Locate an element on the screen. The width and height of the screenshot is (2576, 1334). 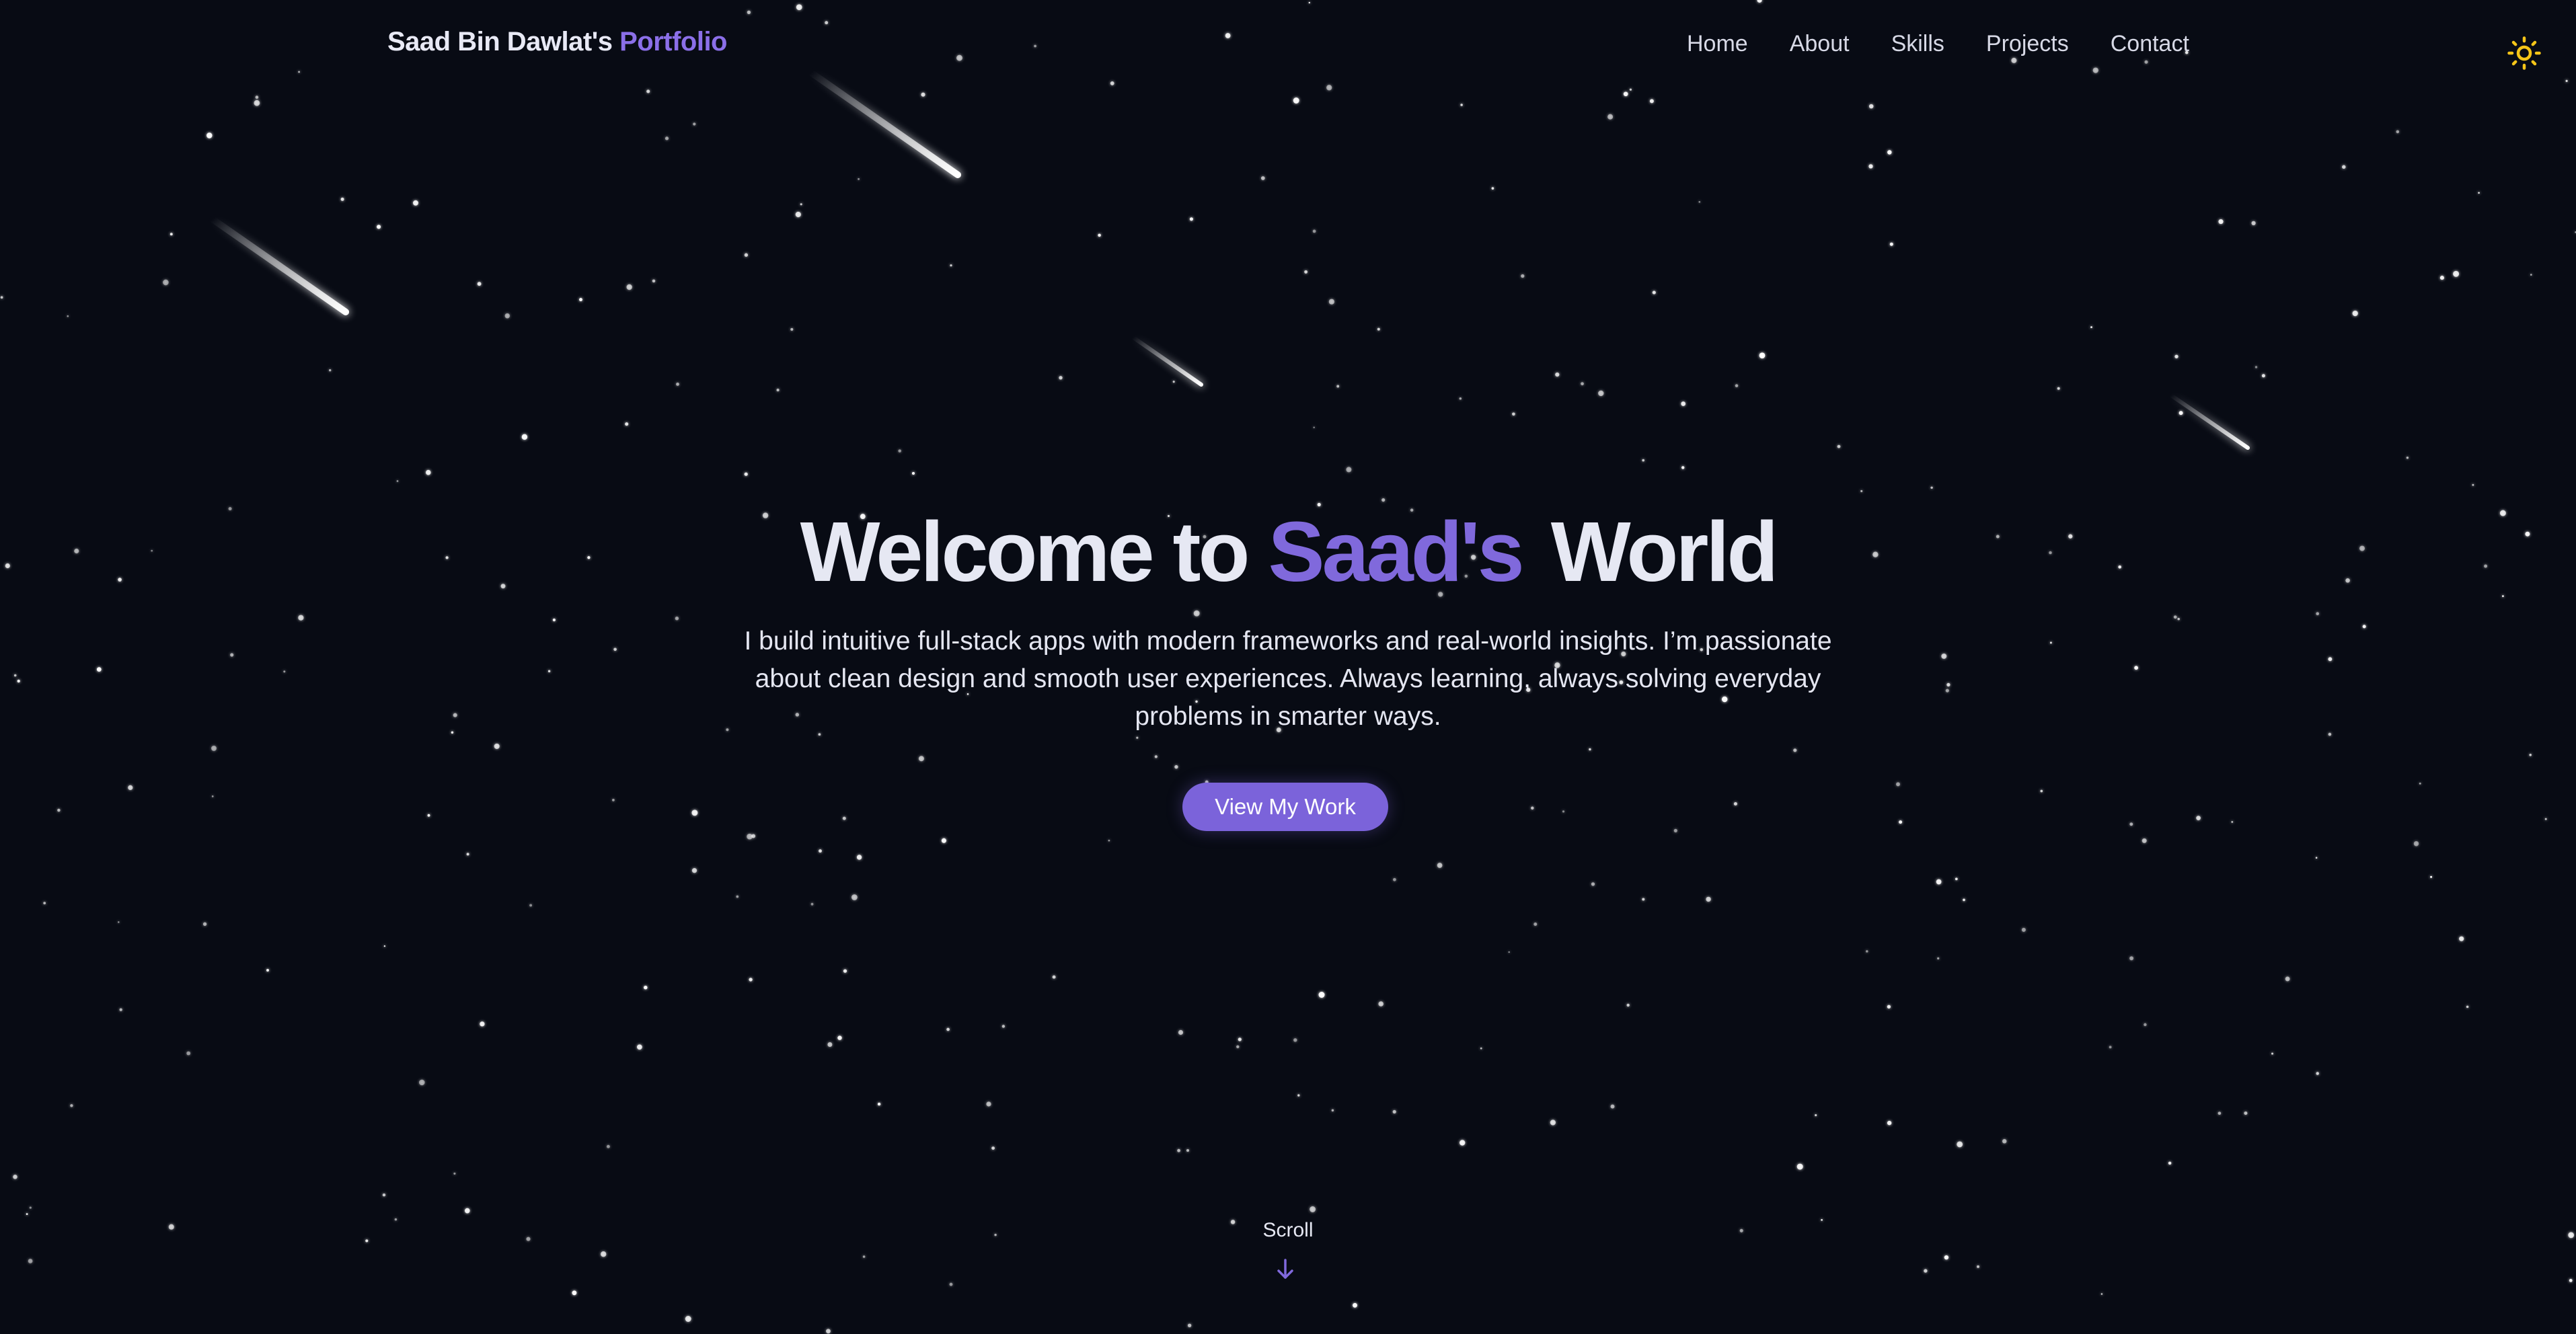
nav-home-link: Home is located at coordinates (1717, 44).